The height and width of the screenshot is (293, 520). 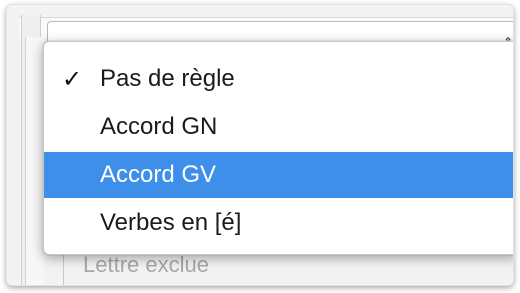 I want to click on list-item-marker, so click(x=70, y=270).